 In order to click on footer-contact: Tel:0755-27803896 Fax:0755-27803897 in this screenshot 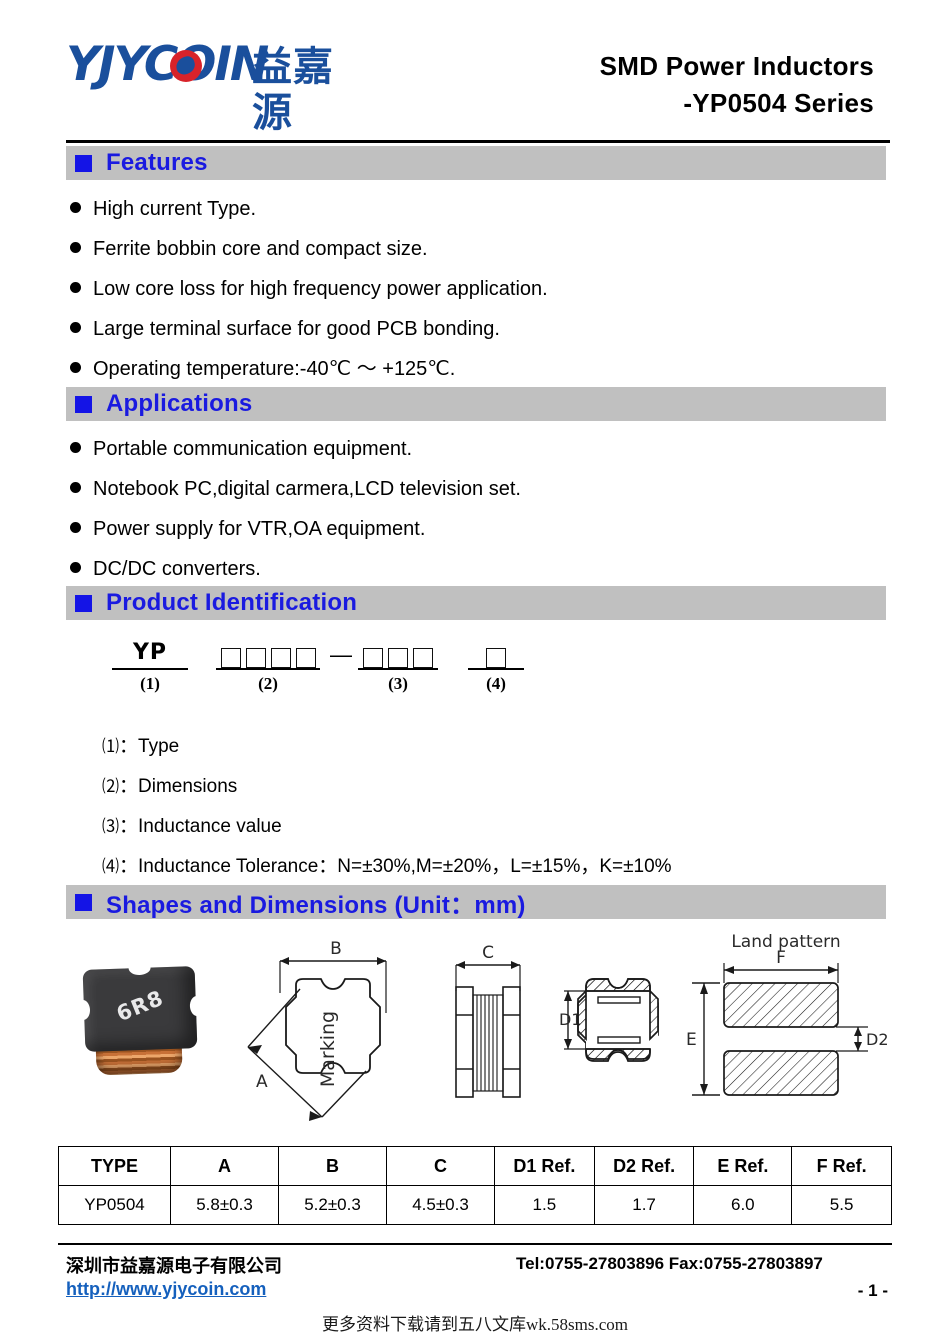, I will do `click(669, 1263)`.